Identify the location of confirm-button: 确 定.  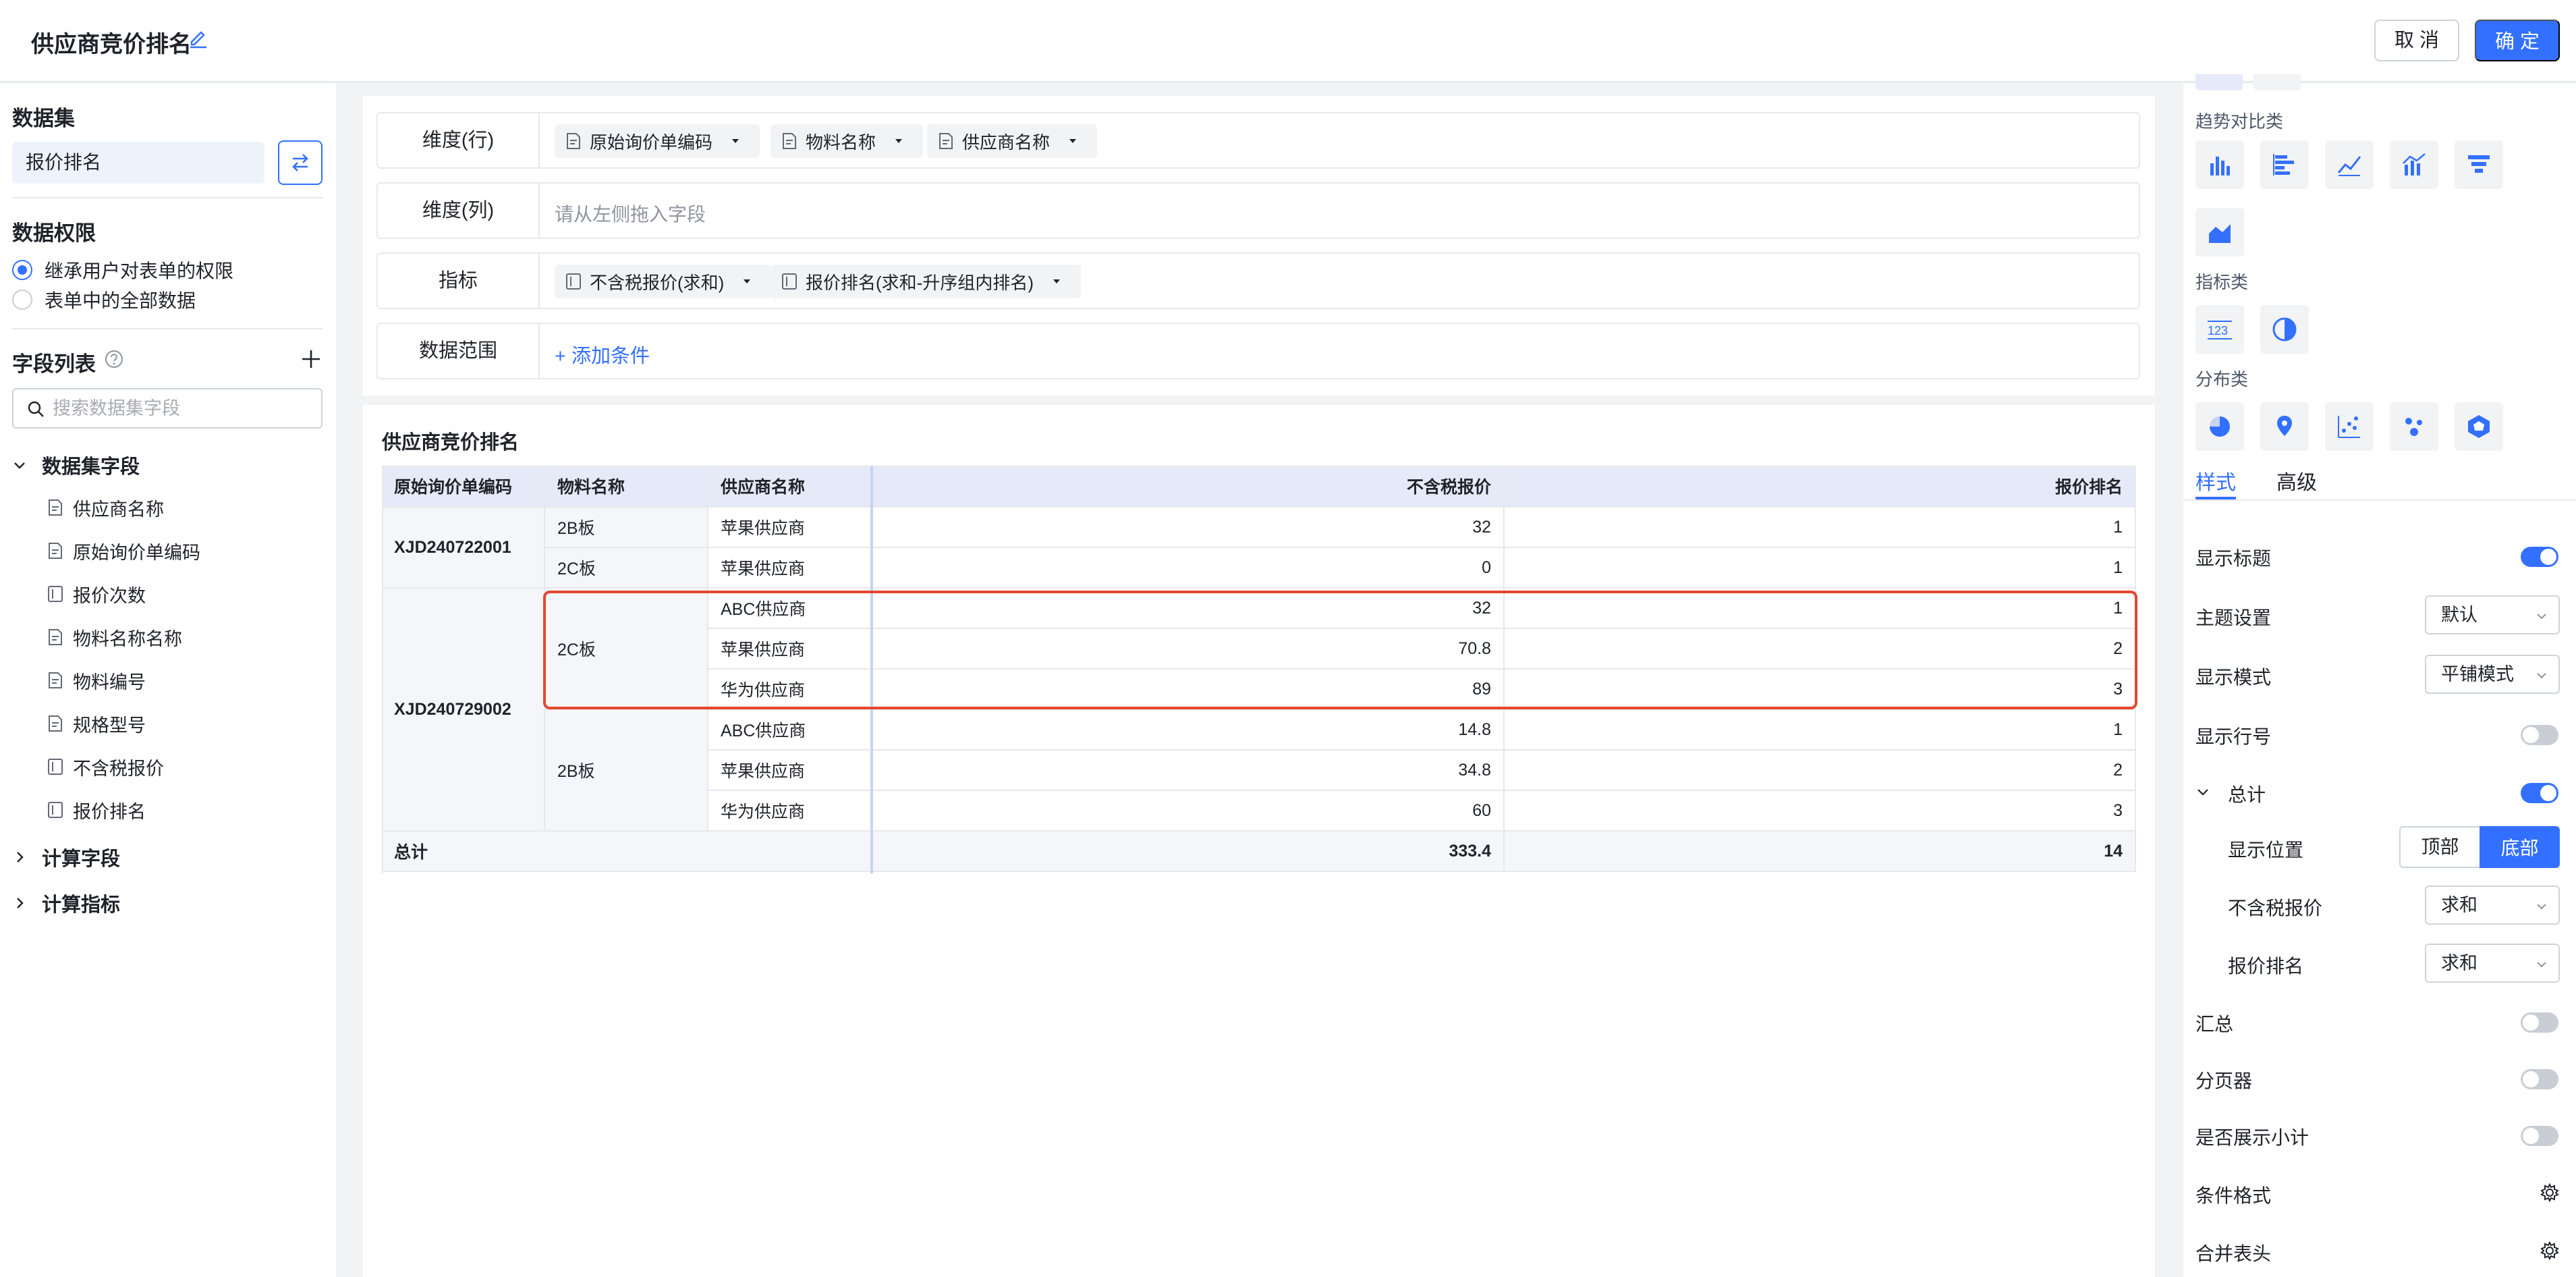
(2517, 41).